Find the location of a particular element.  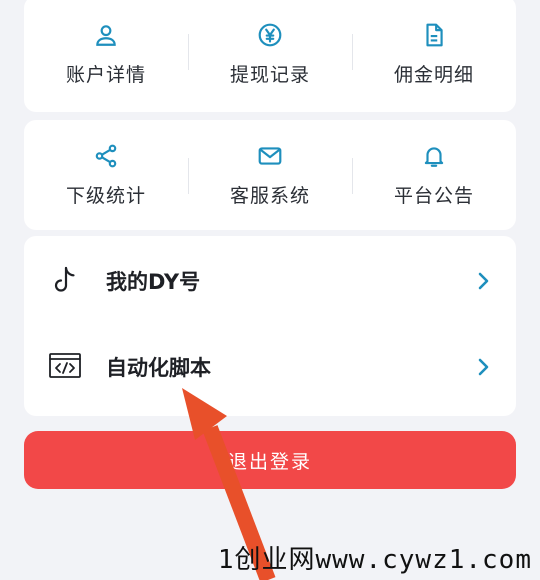

withdraw-records-label: 提现记录 is located at coordinates (269, 74).